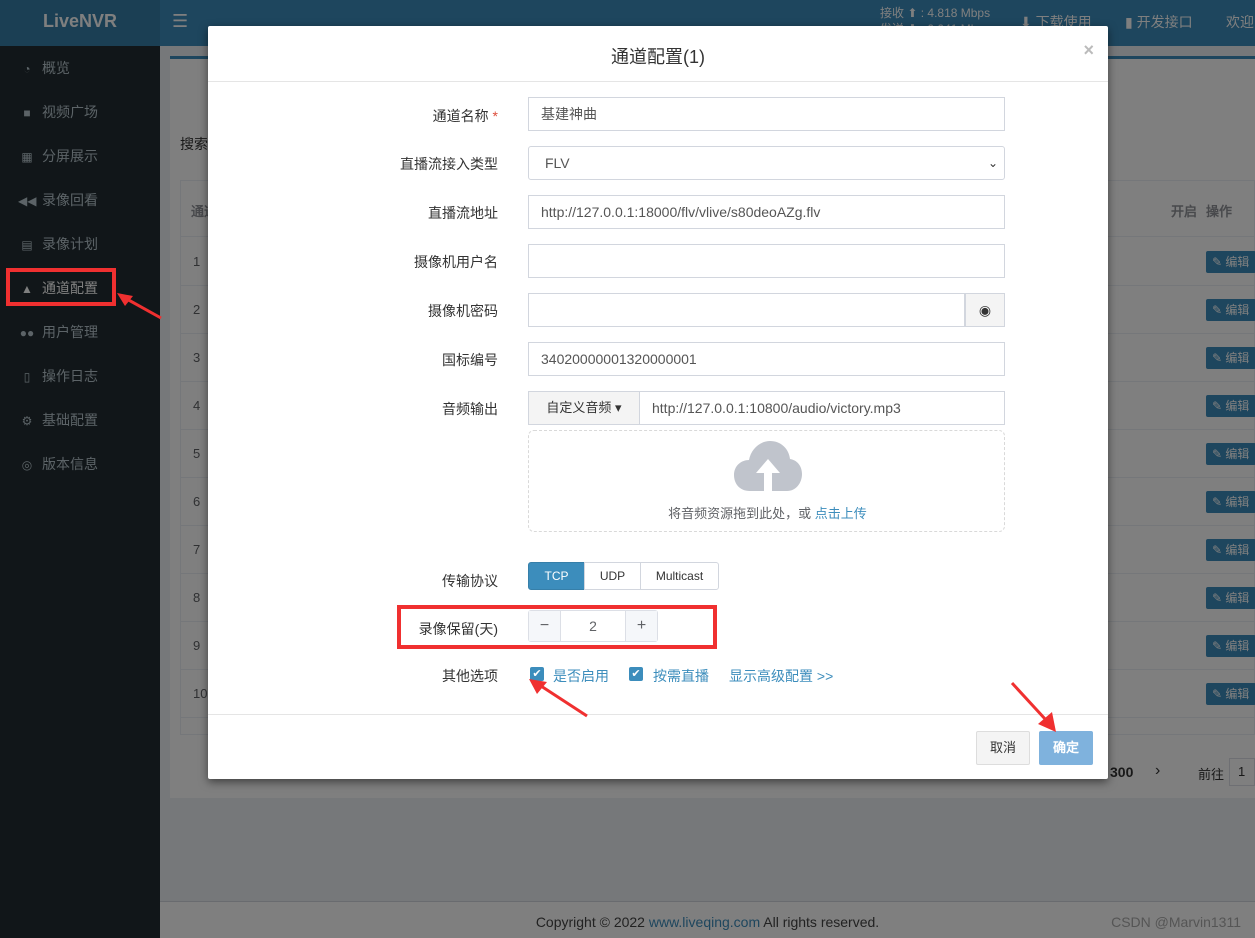 Image resolution: width=1255 pixels, height=938 pixels. What do you see at coordinates (741, 513) in the screenshot?
I see `upload-hint-text: 将音频资源拖到此处，或` at bounding box center [741, 513].